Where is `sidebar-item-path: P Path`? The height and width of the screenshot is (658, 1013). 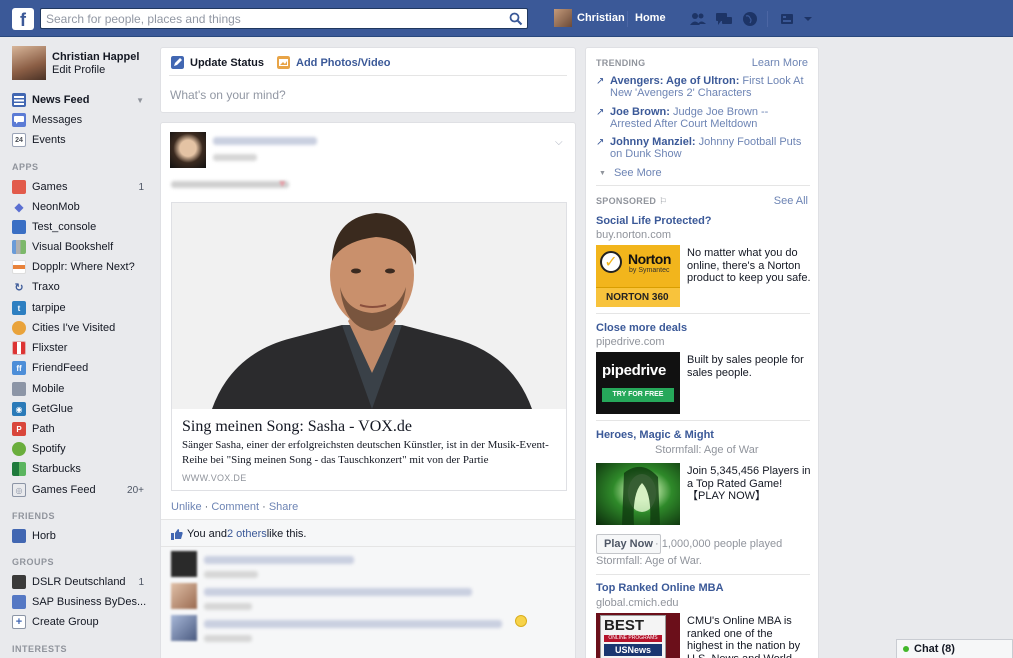
sidebar-item-path: P Path is located at coordinates (79, 429).